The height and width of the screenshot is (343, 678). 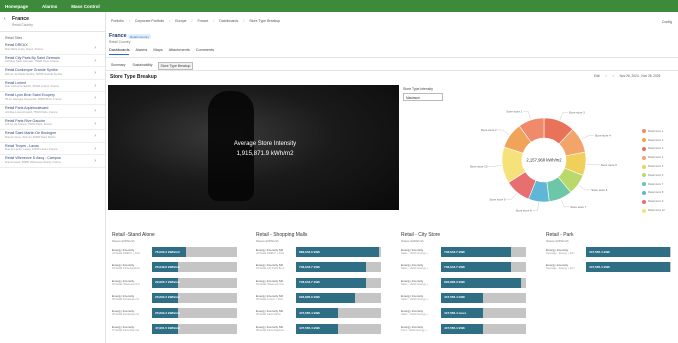 What do you see at coordinates (117, 21) in the screenshot?
I see `breadcrumb-item: Portfolio` at bounding box center [117, 21].